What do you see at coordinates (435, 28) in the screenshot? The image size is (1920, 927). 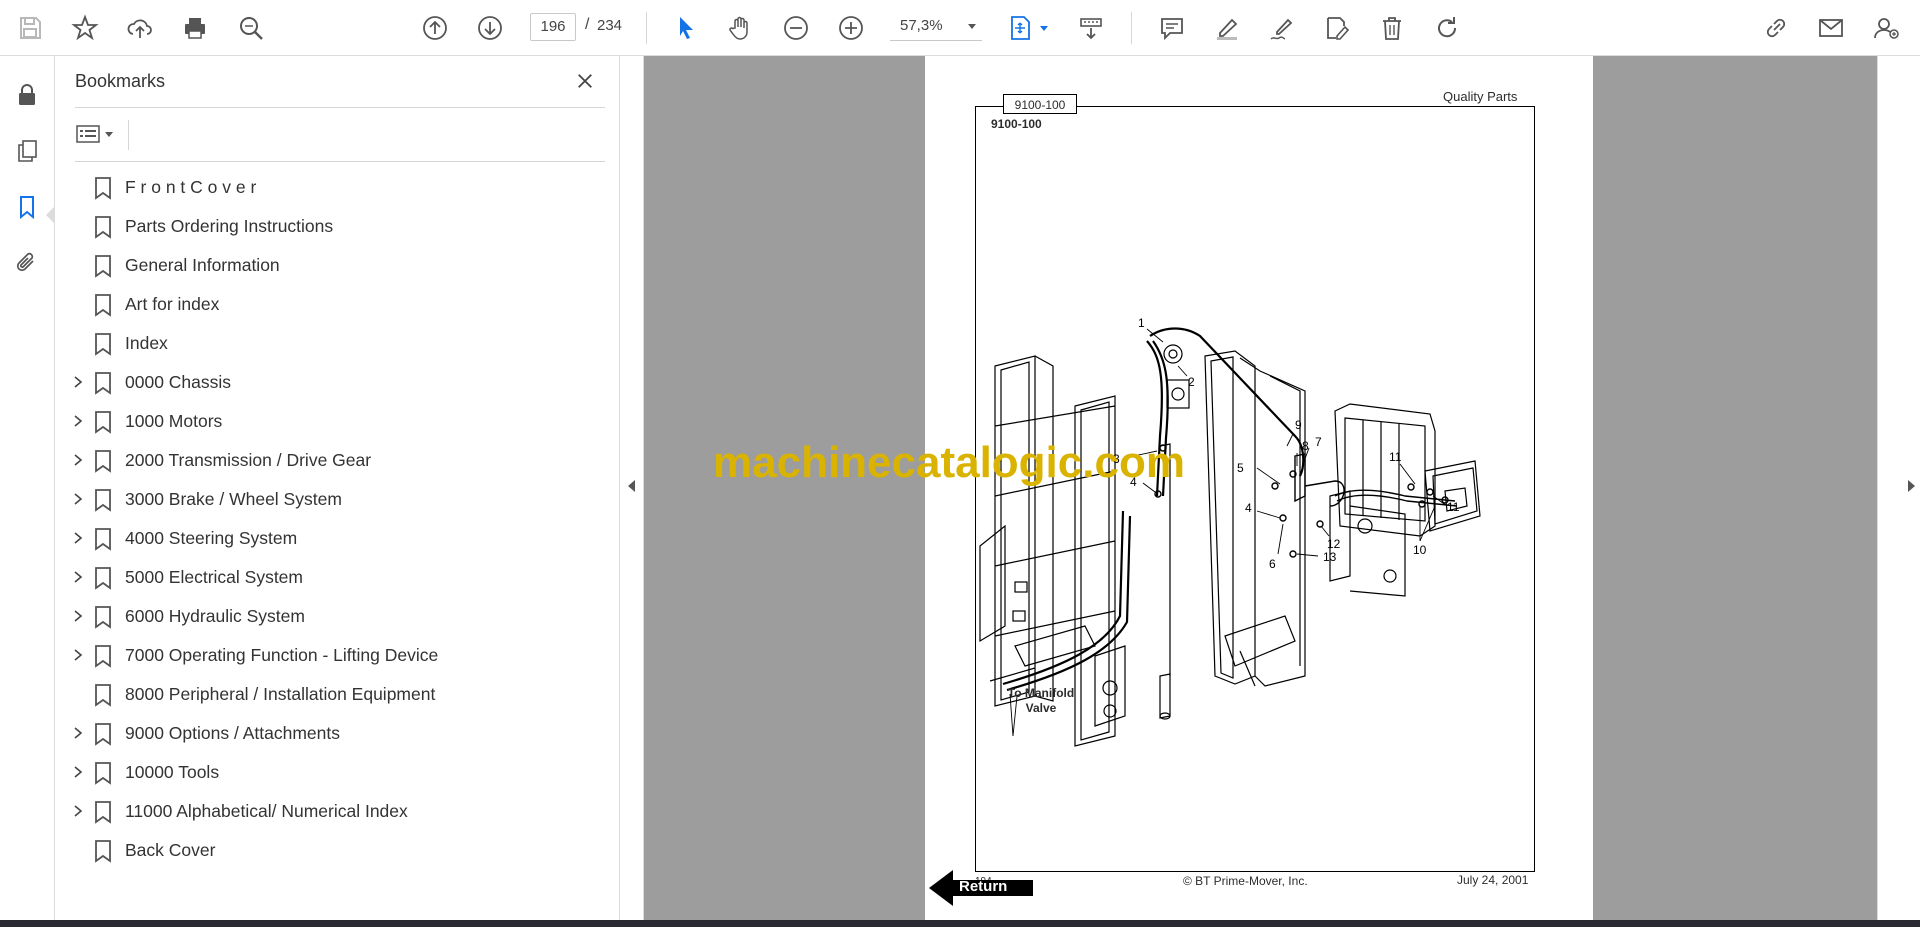 I see `previous-page-icon` at bounding box center [435, 28].